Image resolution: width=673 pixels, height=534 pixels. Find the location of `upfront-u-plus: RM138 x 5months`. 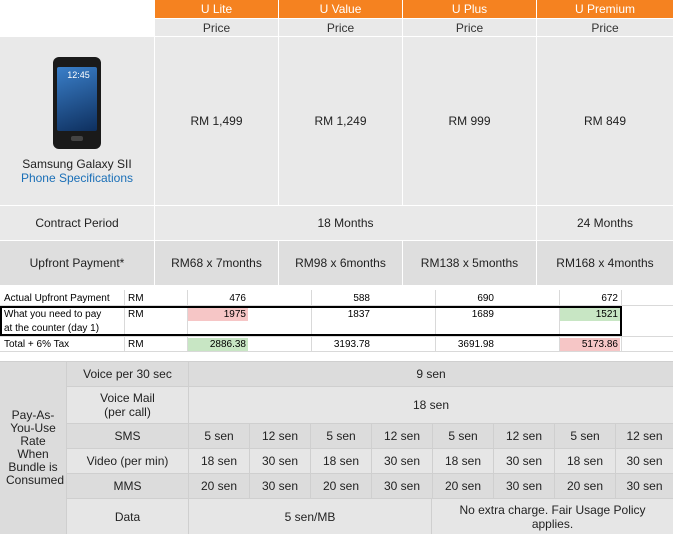

upfront-u-plus: RM138 x 5months is located at coordinates (469, 263).